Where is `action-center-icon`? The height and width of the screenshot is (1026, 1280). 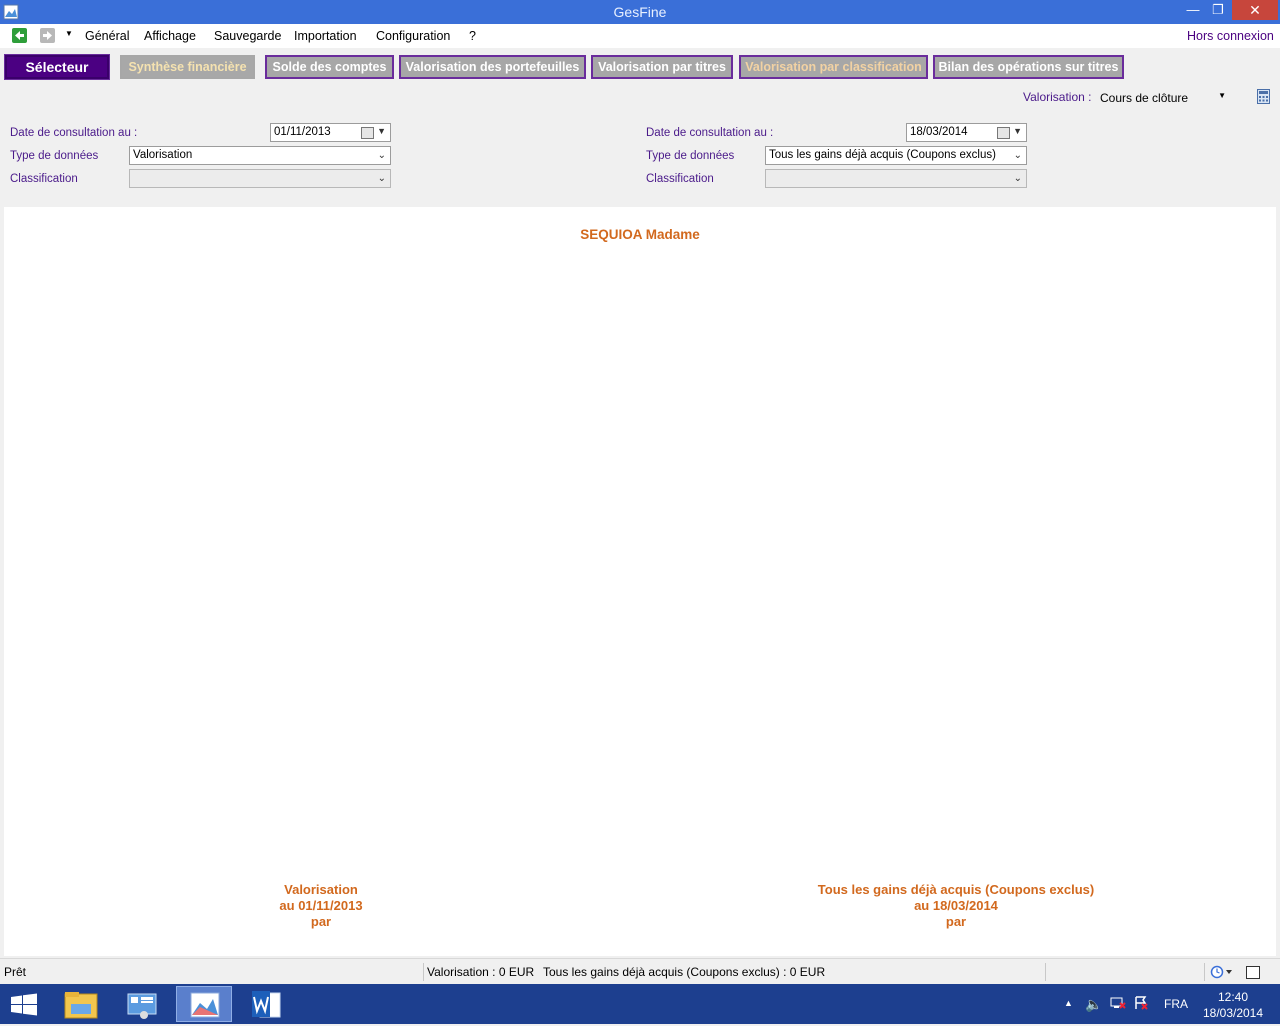
action-center-icon is located at coordinates (1141, 1003).